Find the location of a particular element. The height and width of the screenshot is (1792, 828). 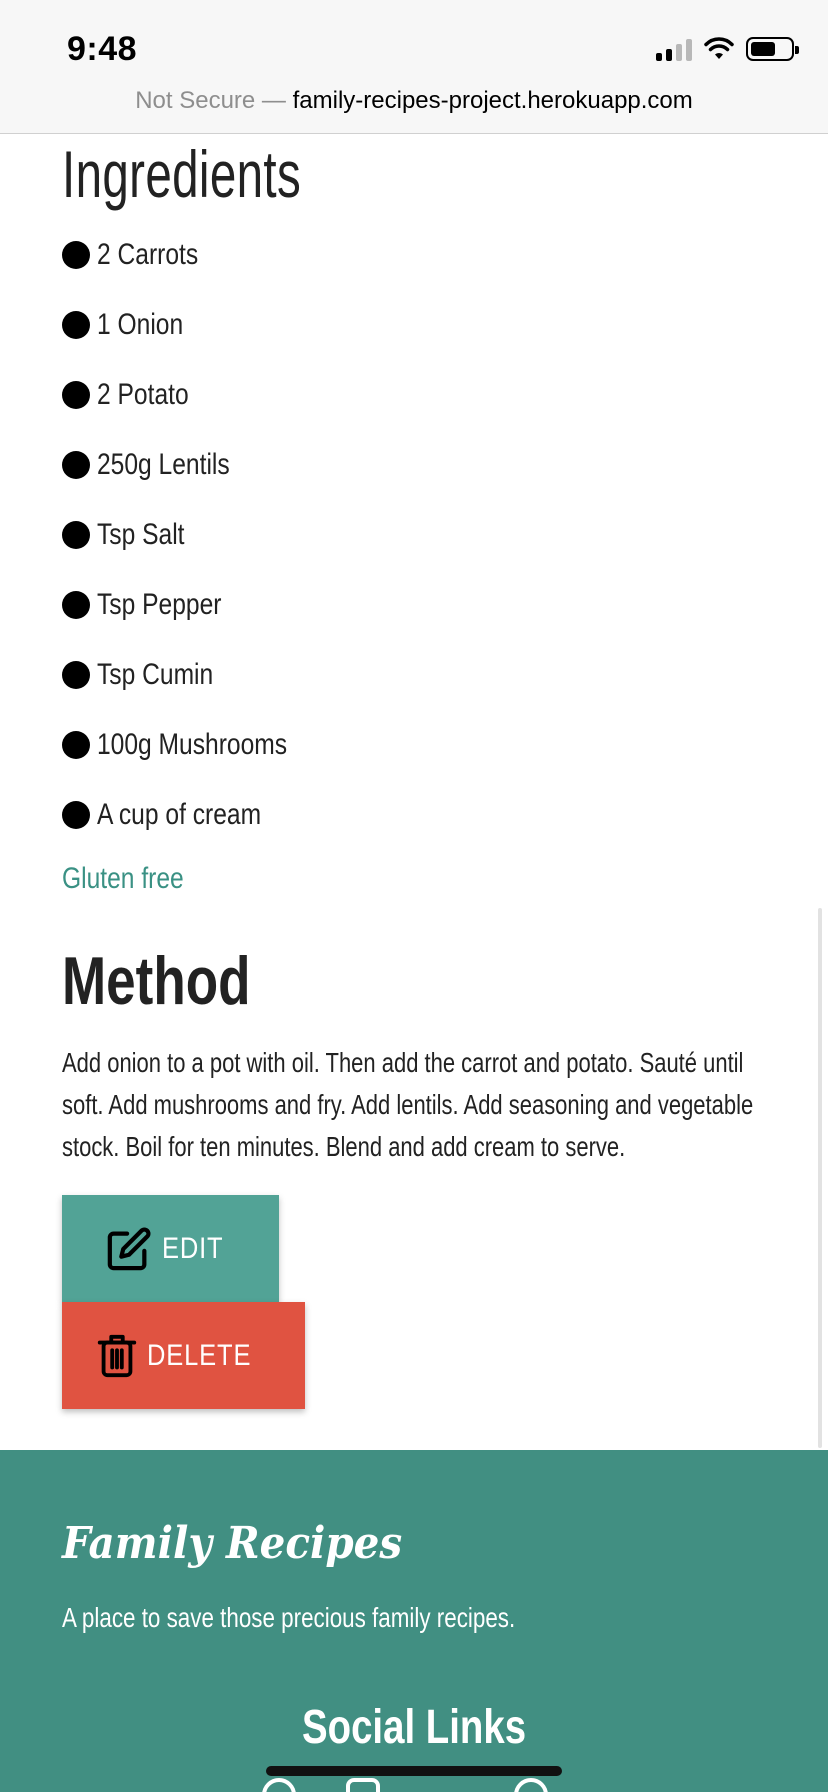

ingredient-text: Tsp Pepper is located at coordinates (159, 604).